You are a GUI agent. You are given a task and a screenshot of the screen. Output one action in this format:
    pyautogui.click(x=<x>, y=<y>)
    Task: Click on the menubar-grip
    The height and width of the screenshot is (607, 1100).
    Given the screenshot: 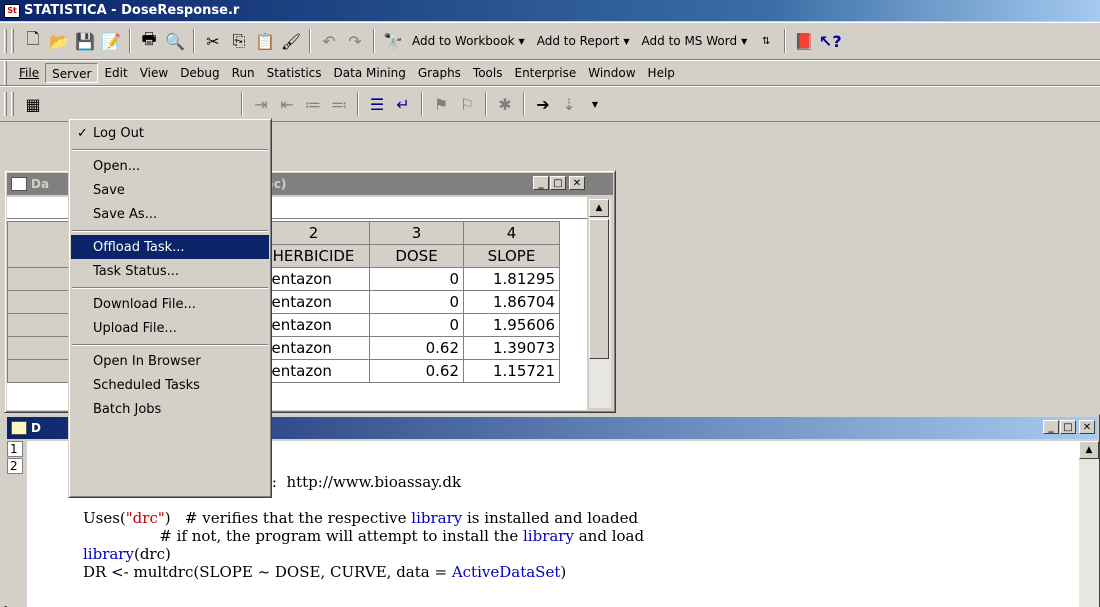 What is the action you would take?
    pyautogui.click(x=5, y=73)
    